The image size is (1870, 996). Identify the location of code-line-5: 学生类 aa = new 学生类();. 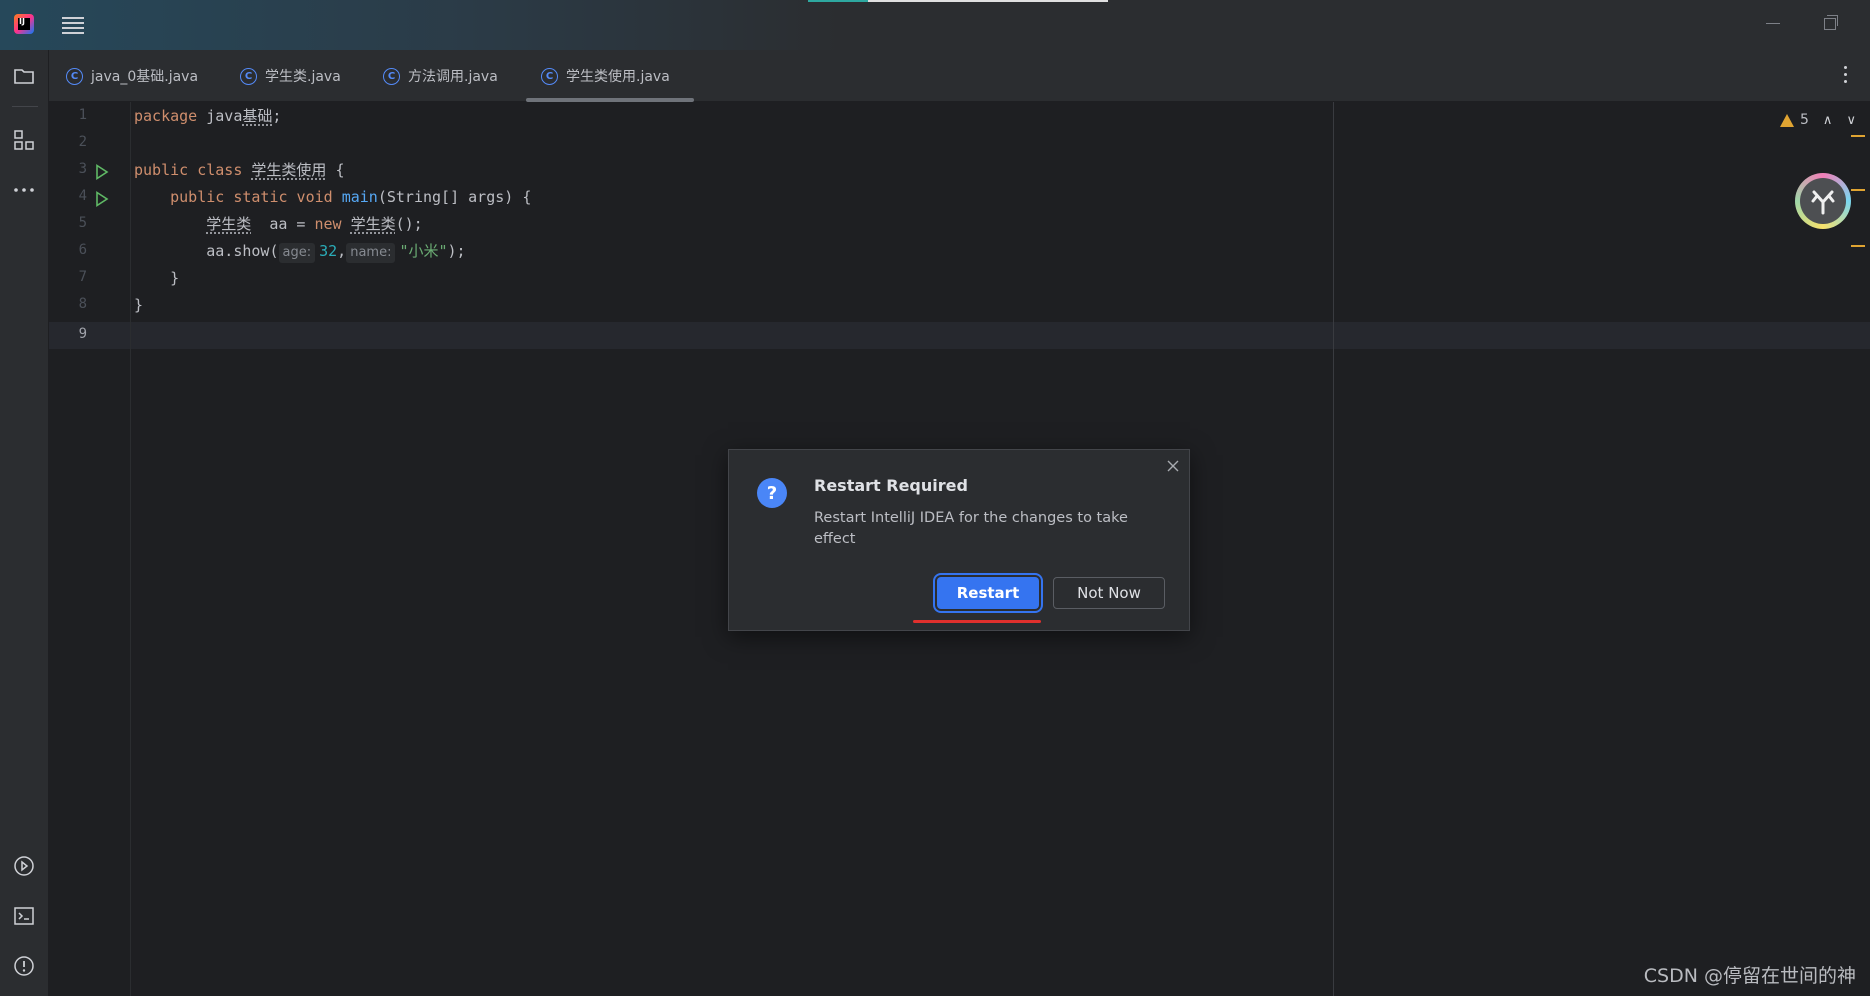
(278, 224).